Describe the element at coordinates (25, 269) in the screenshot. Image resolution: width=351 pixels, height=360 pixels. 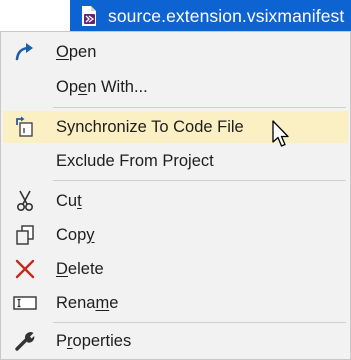
I see `delete-x-icon` at that location.